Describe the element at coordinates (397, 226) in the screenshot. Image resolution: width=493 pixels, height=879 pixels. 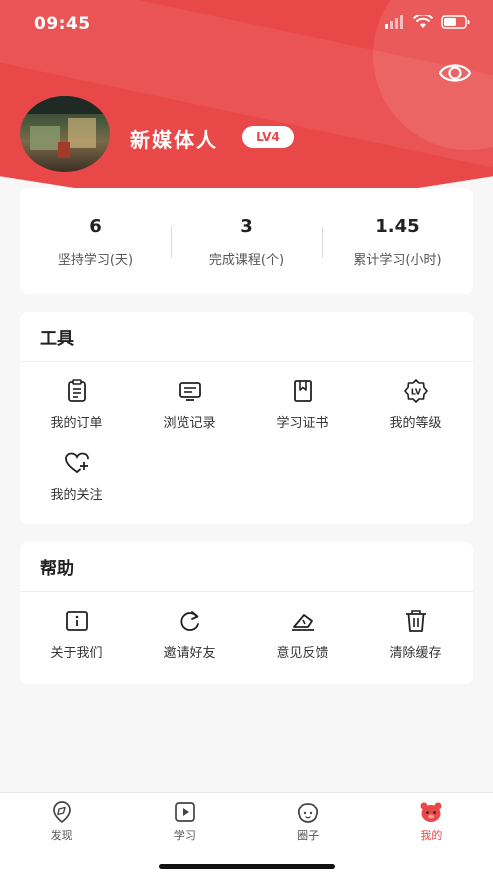
I see `stat-value: 1.45` at that location.